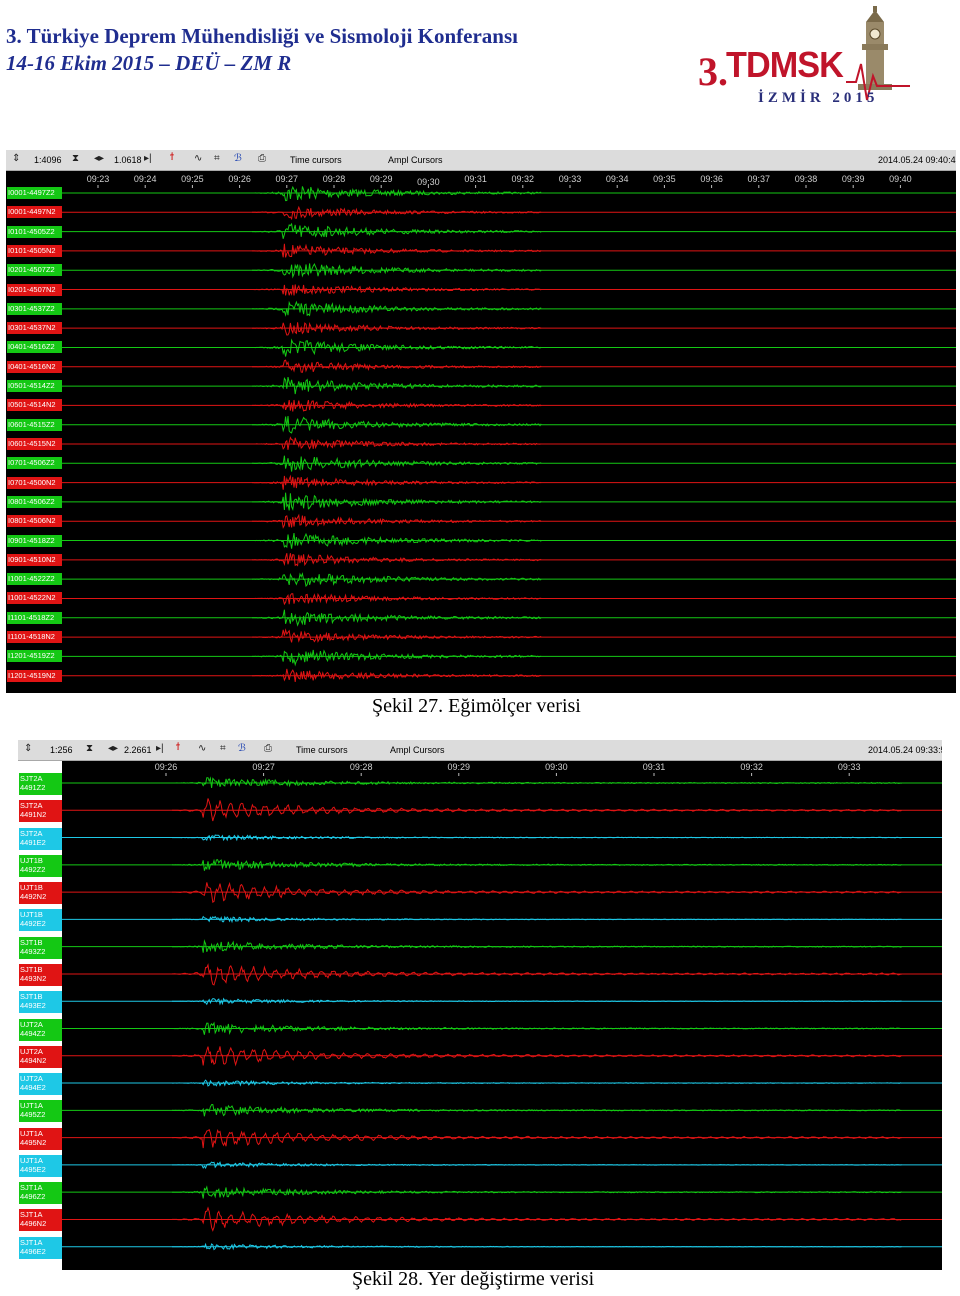 The image size is (960, 1296). Describe the element at coordinates (34, 193) in the screenshot. I see `channel-label: I0001-4497Z2` at that location.